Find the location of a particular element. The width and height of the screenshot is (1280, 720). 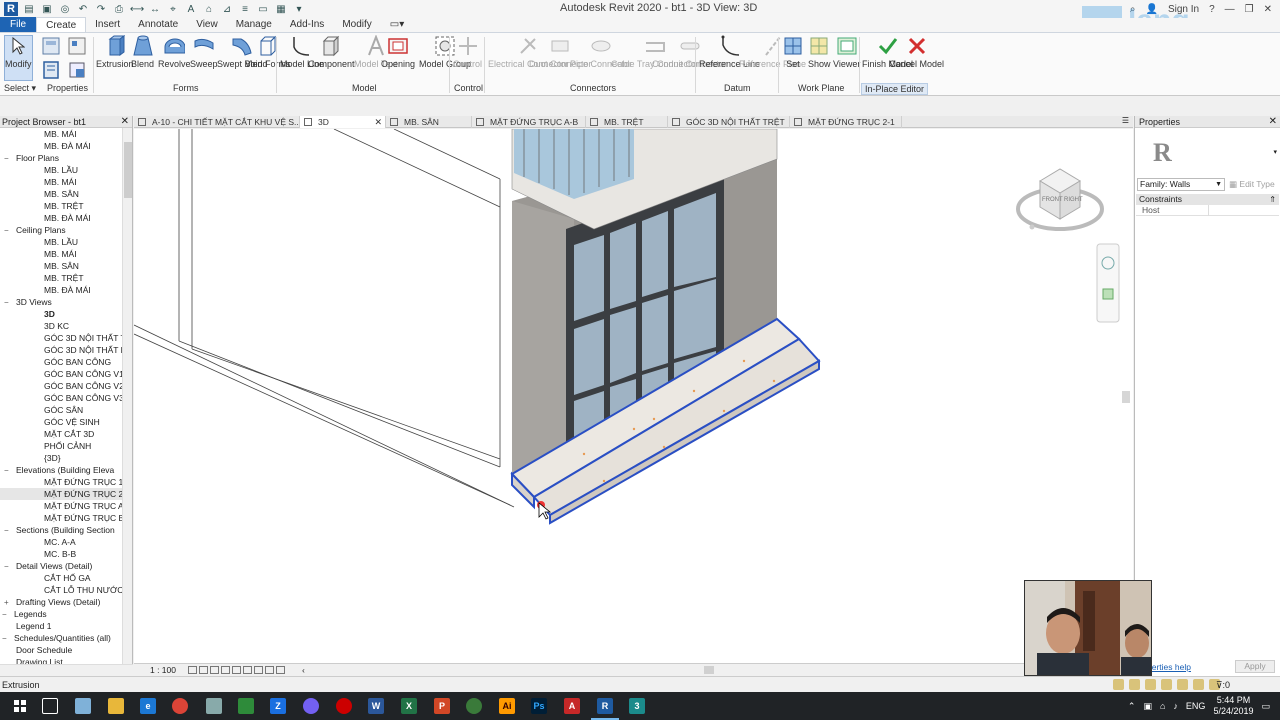

browser-category: −3D Views is located at coordinates (61, 302).